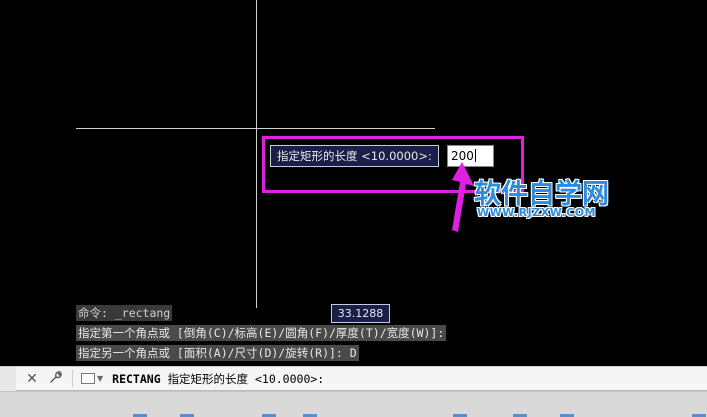 Image resolution: width=707 pixels, height=417 pixels. I want to click on crosshair-horizontal-line, so click(255, 128).